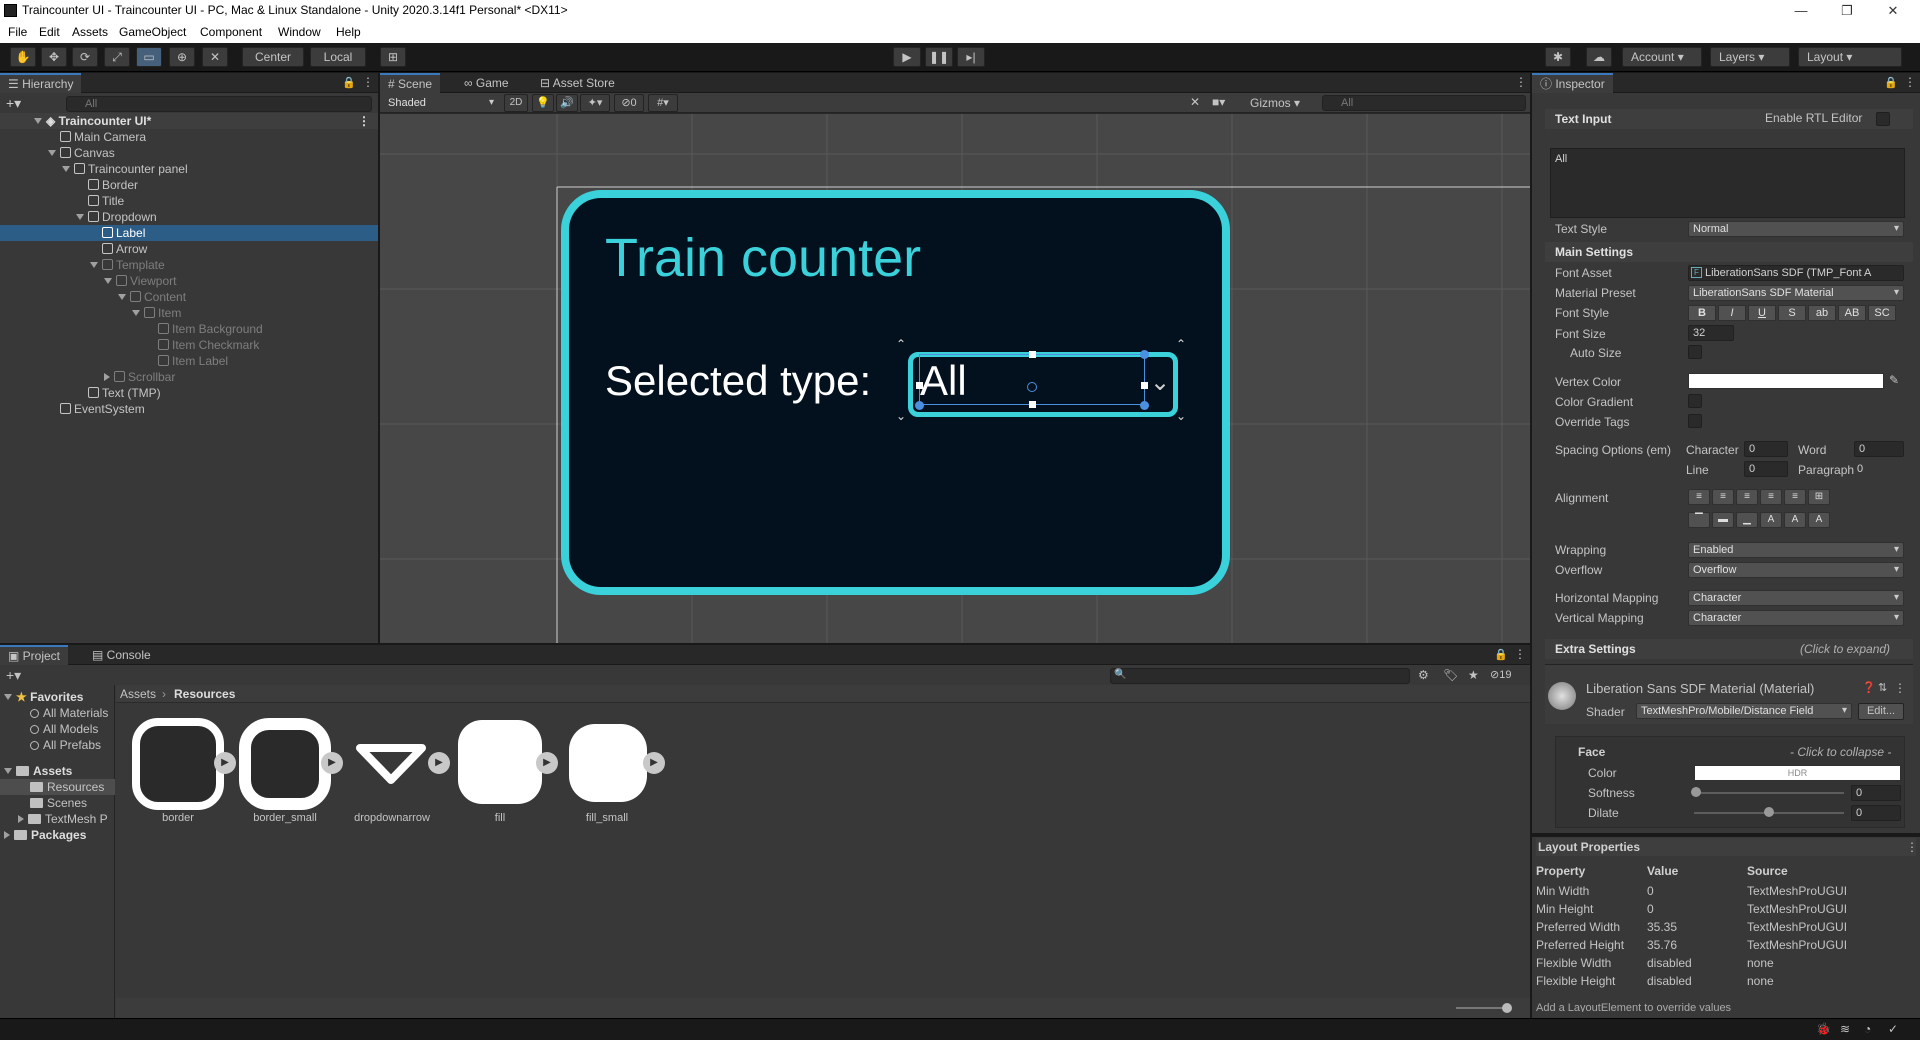 Image resolution: width=1920 pixels, height=1040 pixels. I want to click on align-center-icon: ≡, so click(1723, 497).